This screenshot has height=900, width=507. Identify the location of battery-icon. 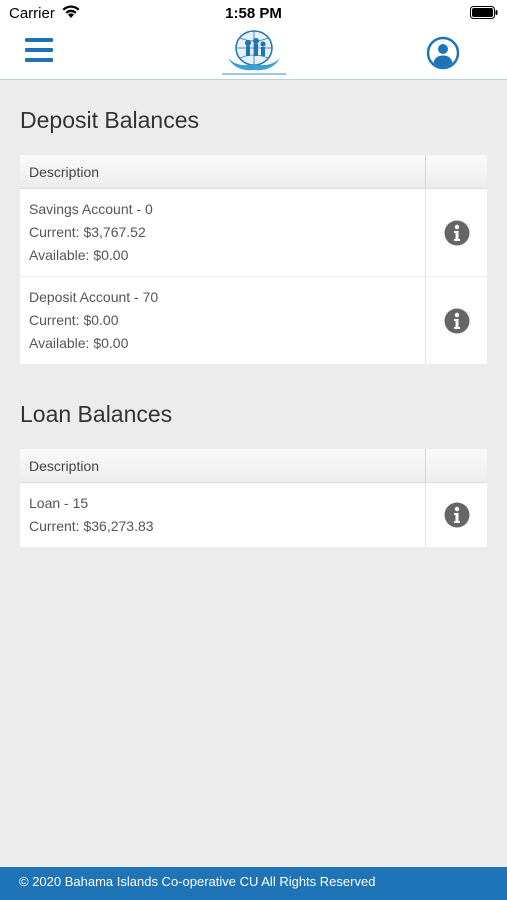
(484, 12).